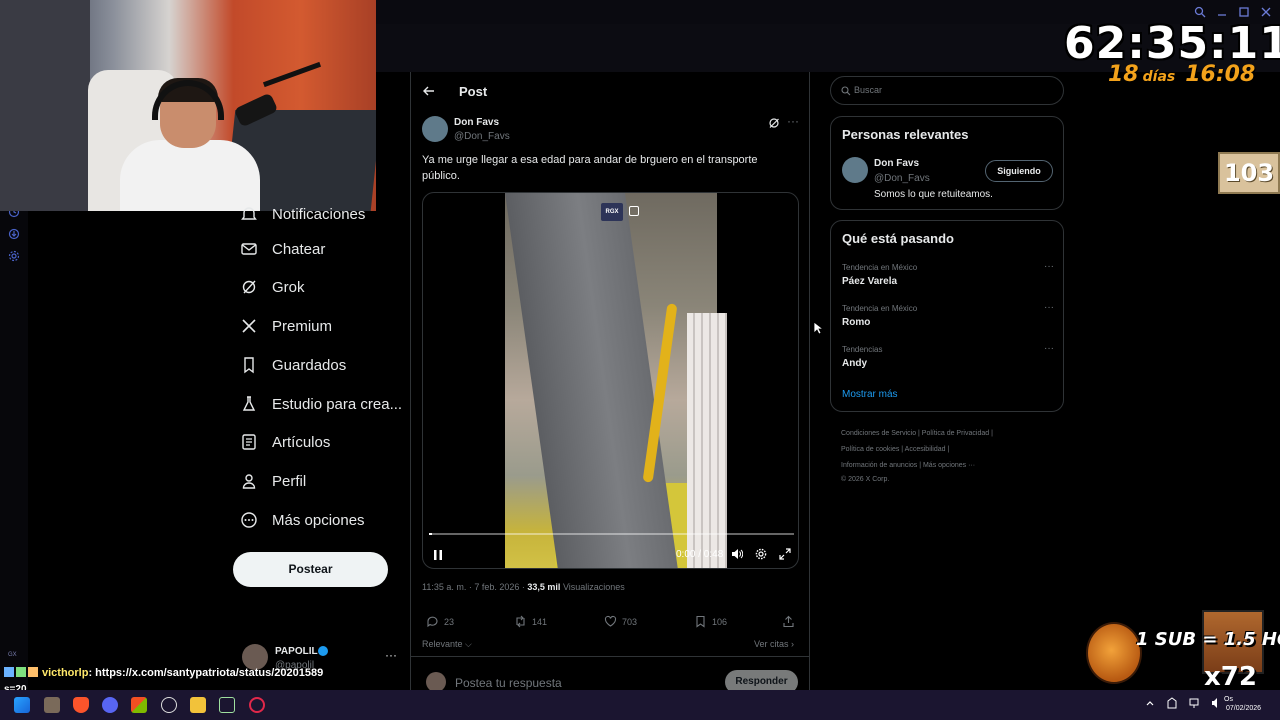 The width and height of the screenshot is (1280, 720). Describe the element at coordinates (293, 365) in the screenshot. I see `nav-item-bookmarks: Guardados` at that location.